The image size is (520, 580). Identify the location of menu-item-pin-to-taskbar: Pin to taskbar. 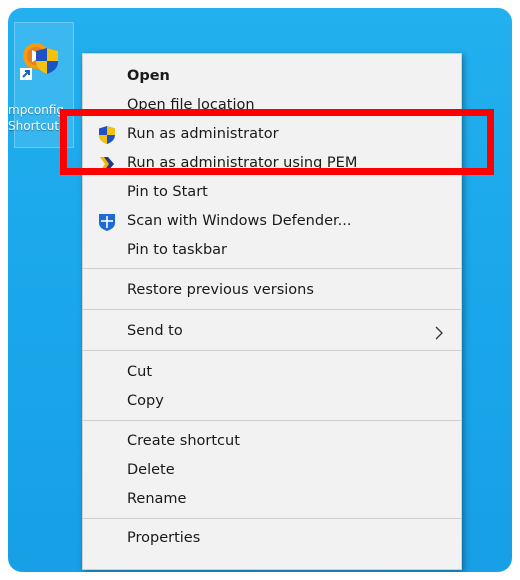
(272, 250).